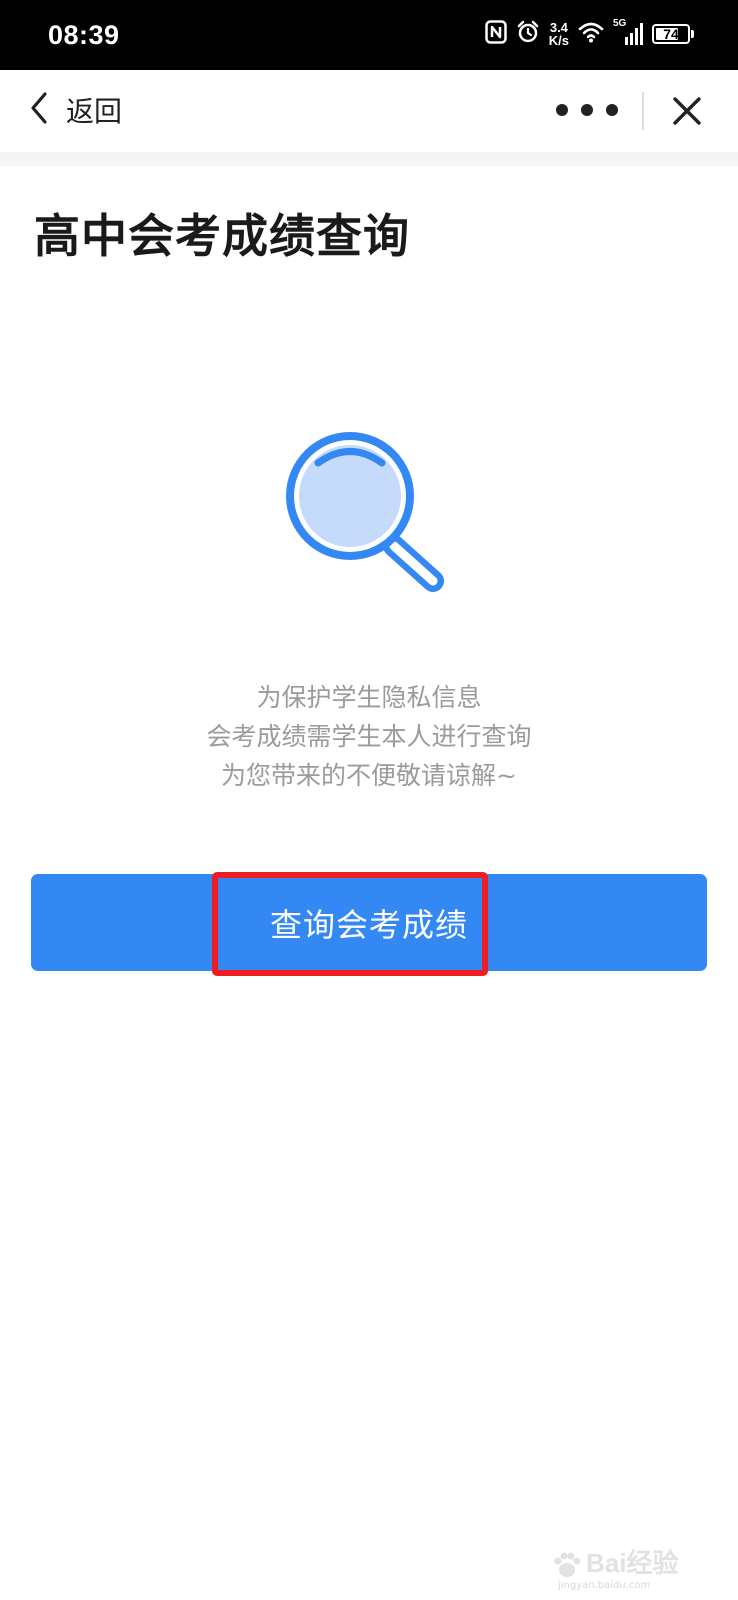 The width and height of the screenshot is (738, 1600). I want to click on alarm-icon, so click(528, 34).